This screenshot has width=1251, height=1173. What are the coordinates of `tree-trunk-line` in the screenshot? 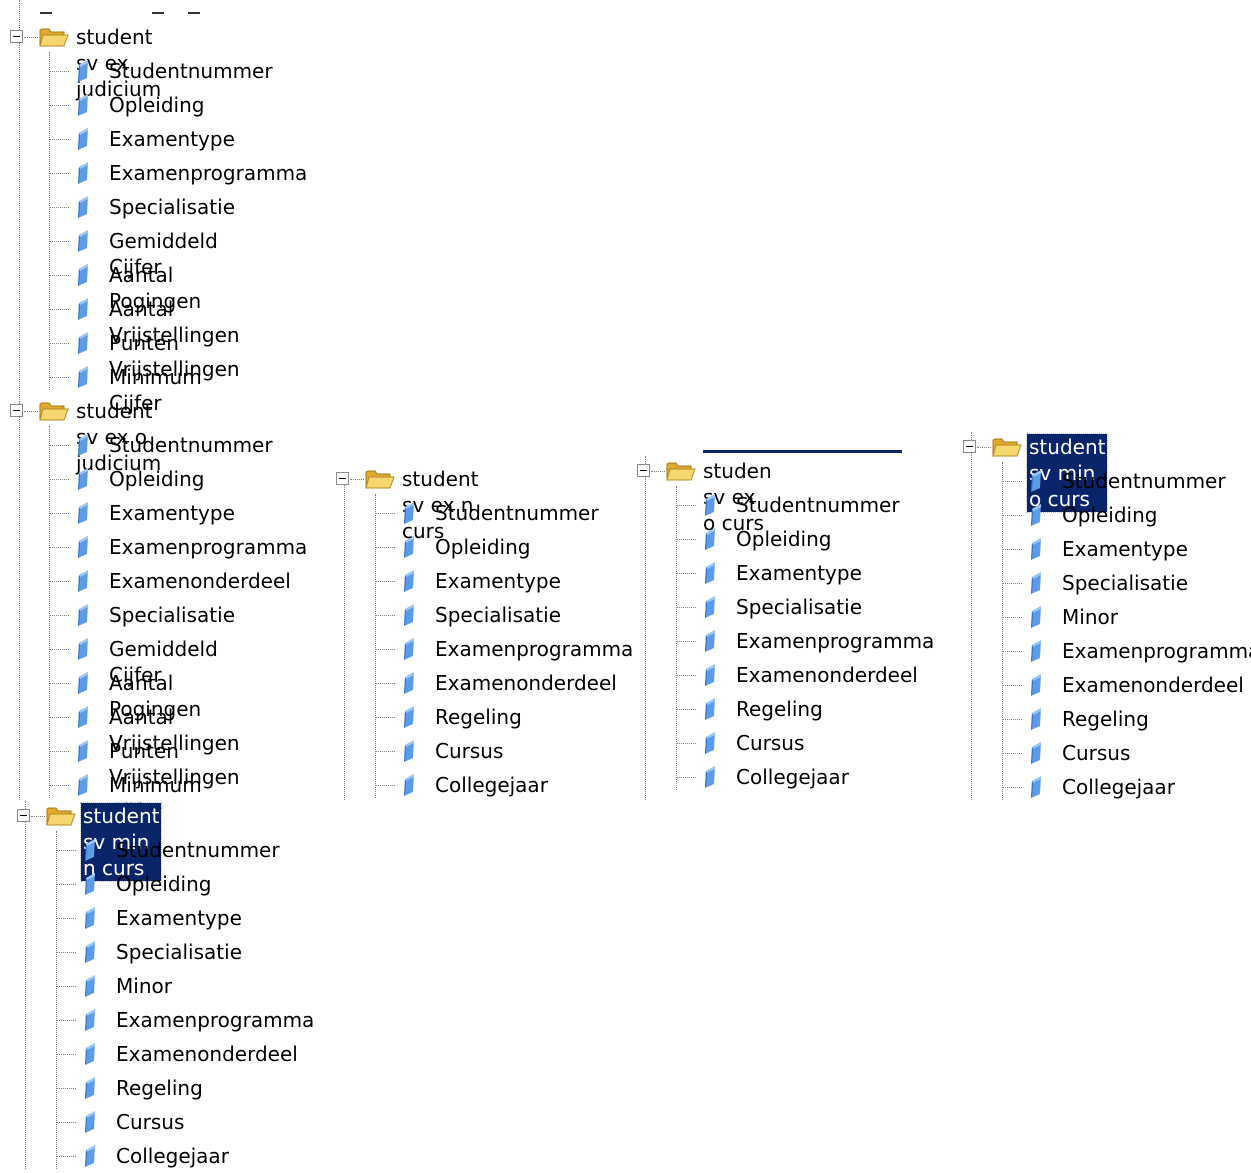 It's located at (19, 400).